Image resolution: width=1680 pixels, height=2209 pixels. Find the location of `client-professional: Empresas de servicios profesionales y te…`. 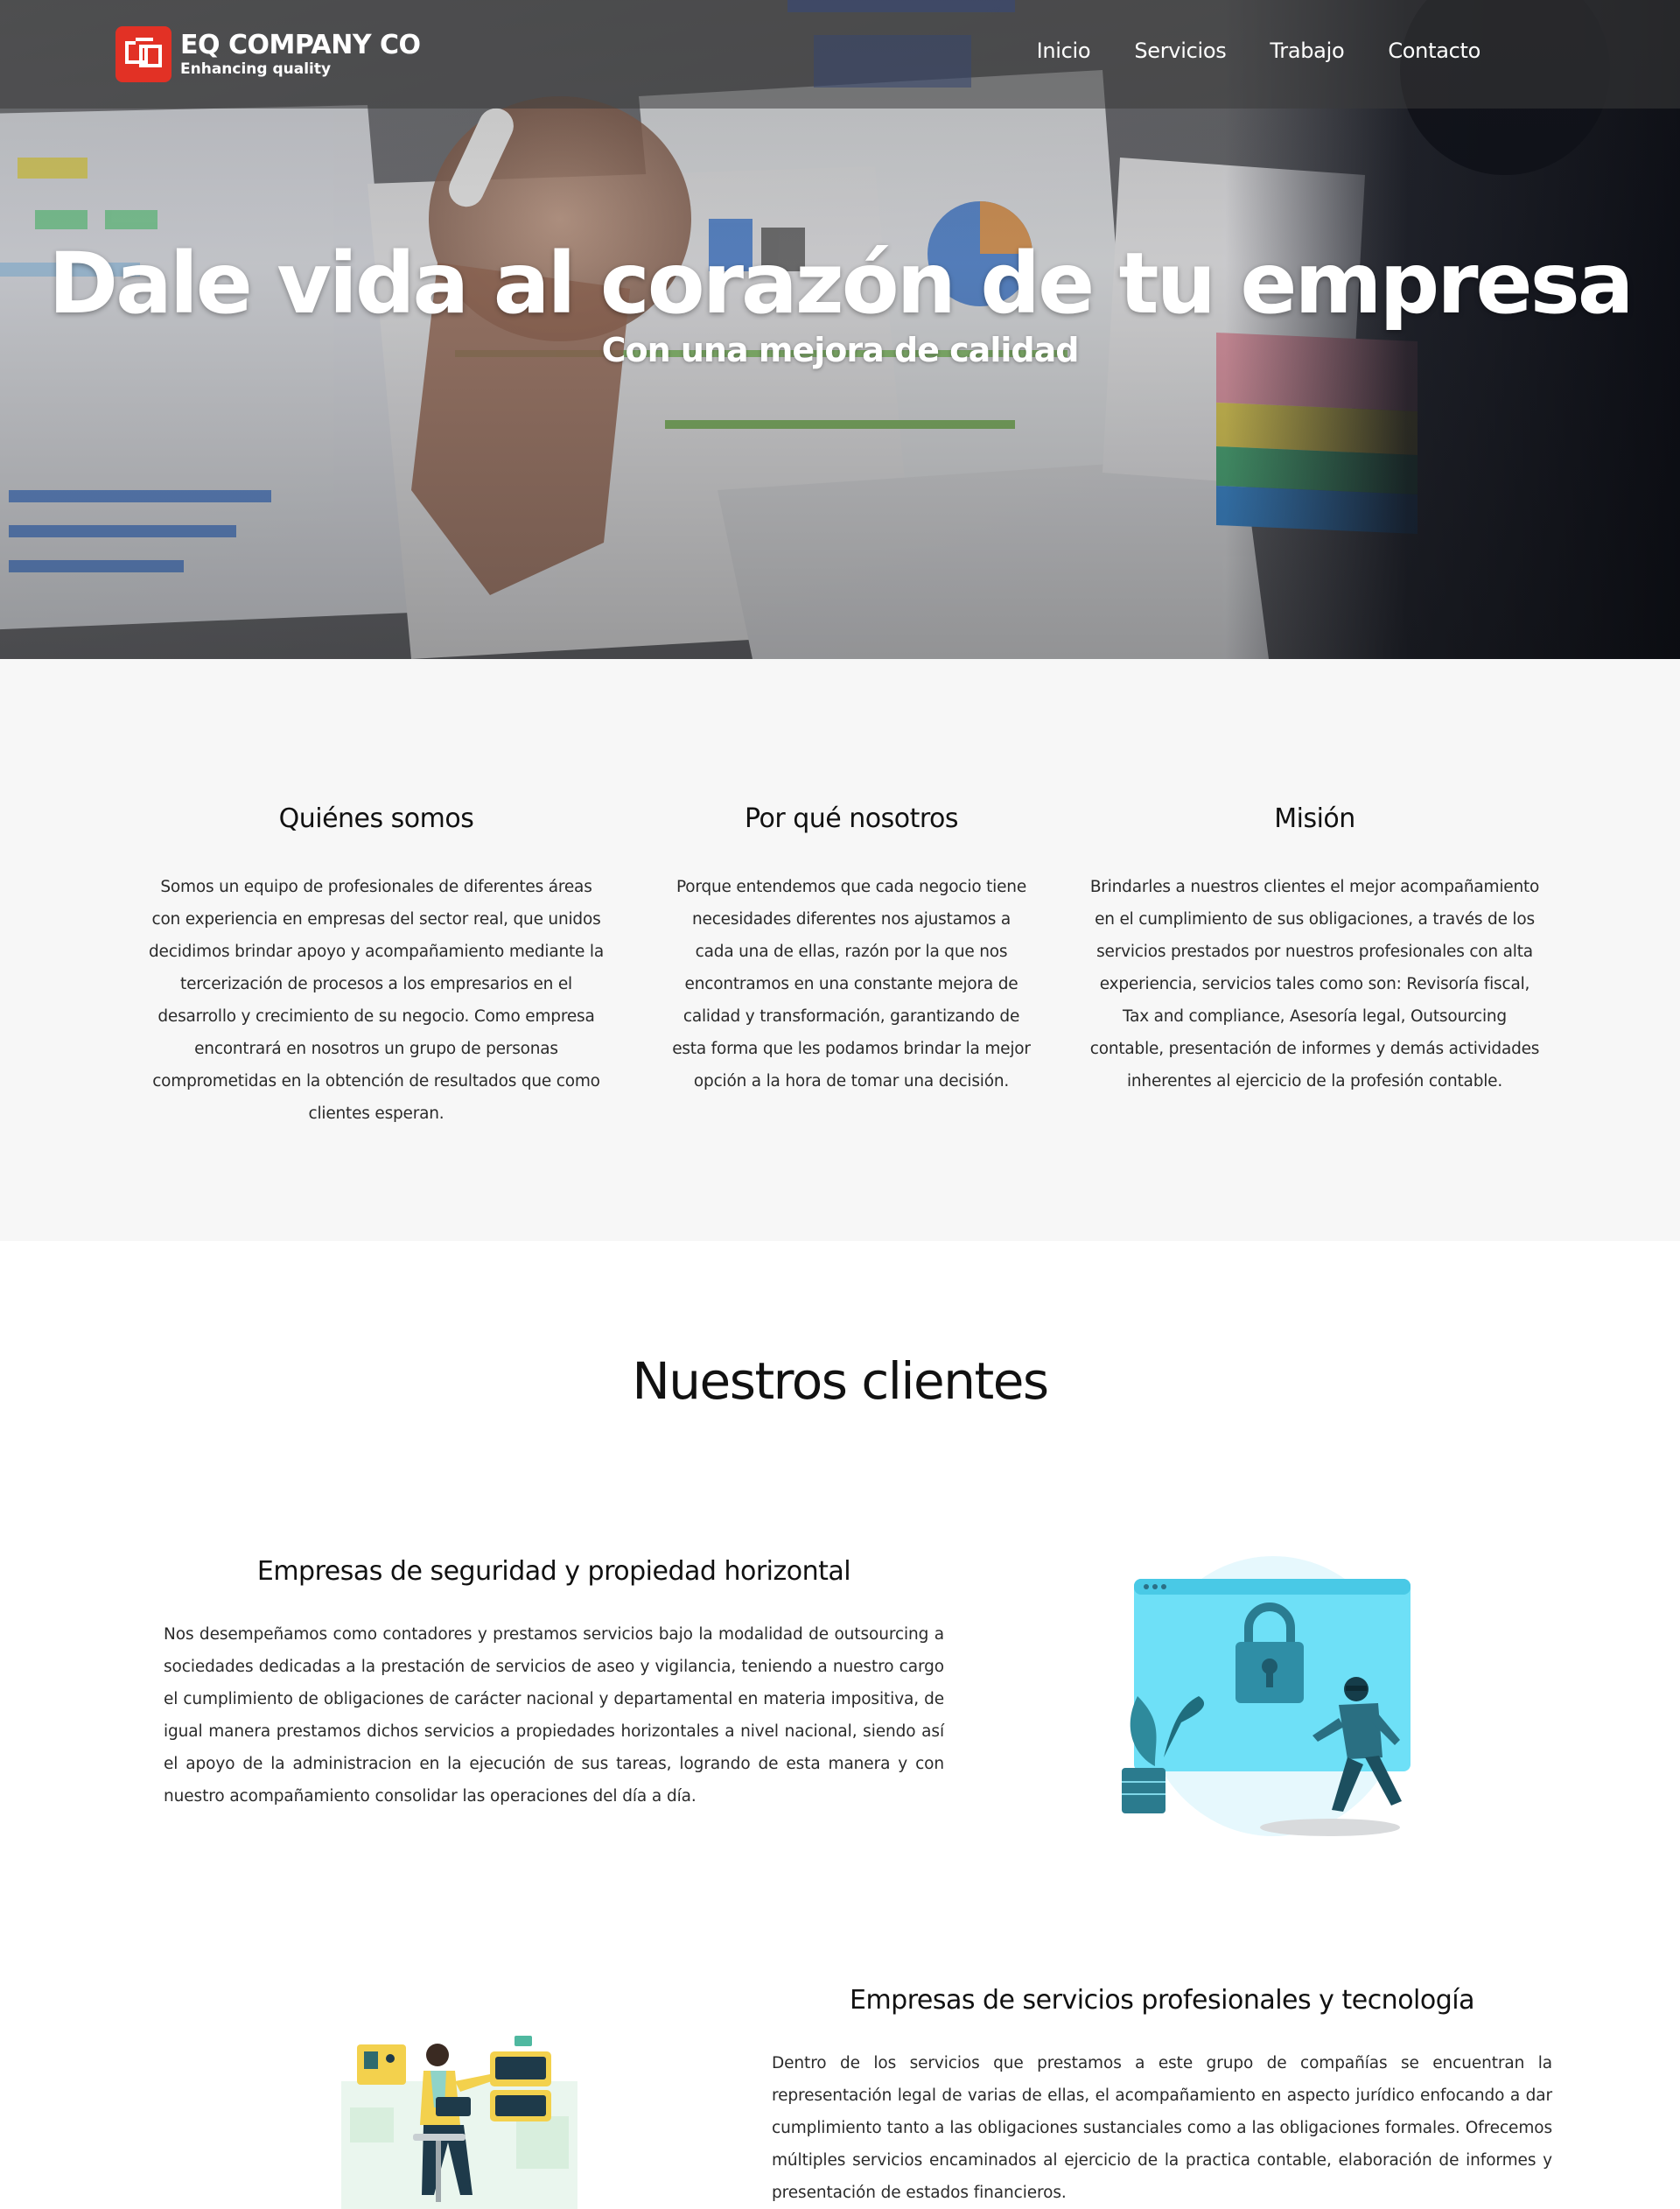

client-professional: Empresas de servicios profesionales y te… is located at coordinates (1162, 2097).